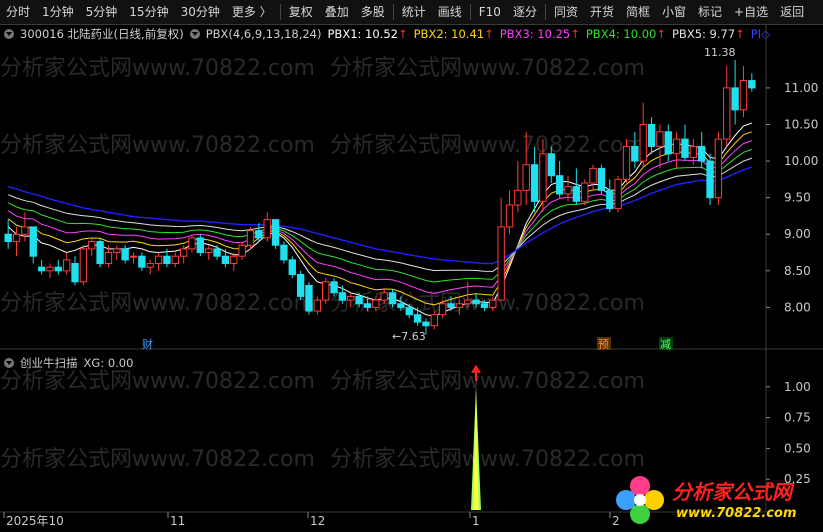 The image size is (823, 532). I want to click on marker-jian: 减, so click(665, 344).